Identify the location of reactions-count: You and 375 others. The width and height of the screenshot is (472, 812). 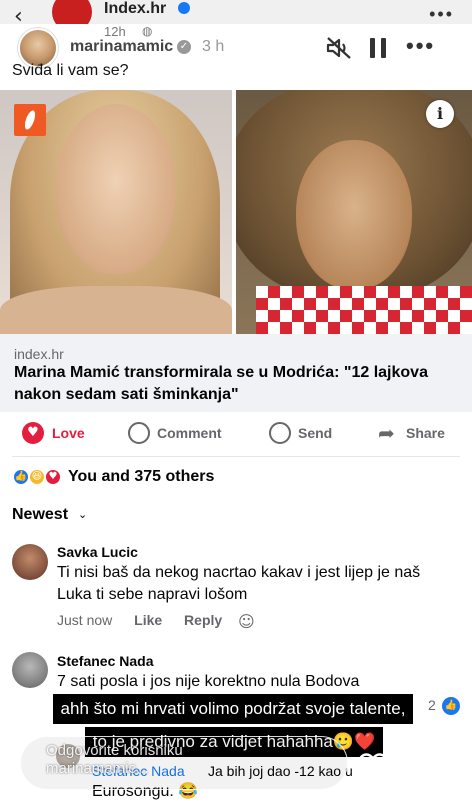
(141, 477).